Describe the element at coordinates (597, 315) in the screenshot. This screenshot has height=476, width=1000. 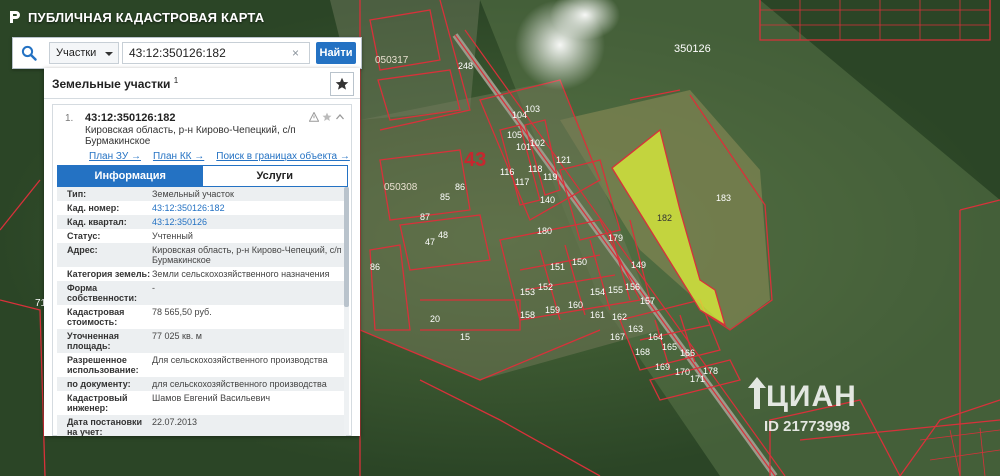
I see `parcel-label: 161` at that location.